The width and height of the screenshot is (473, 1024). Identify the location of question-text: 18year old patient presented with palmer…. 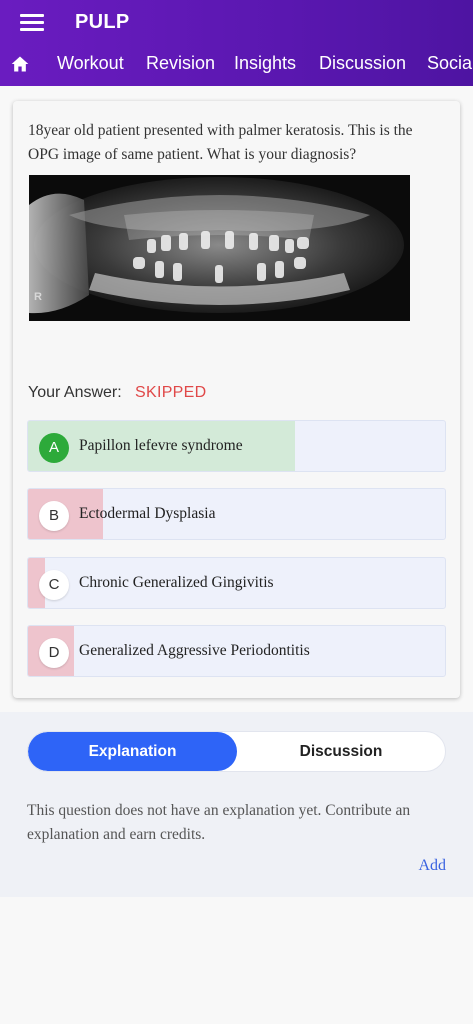
(220, 142).